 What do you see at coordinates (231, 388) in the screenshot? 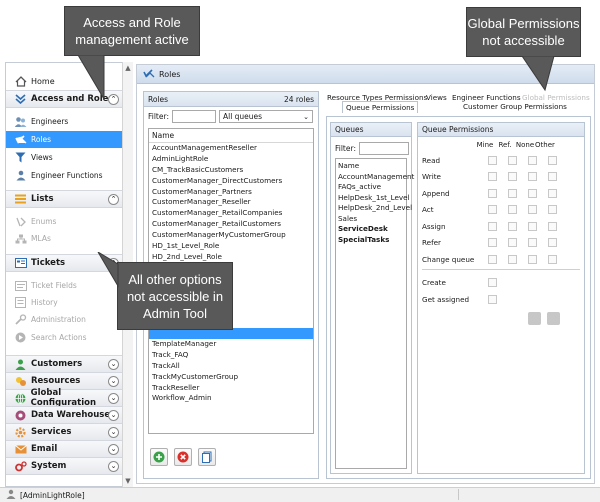
I see `role-list-item: TrackReseller` at bounding box center [231, 388].